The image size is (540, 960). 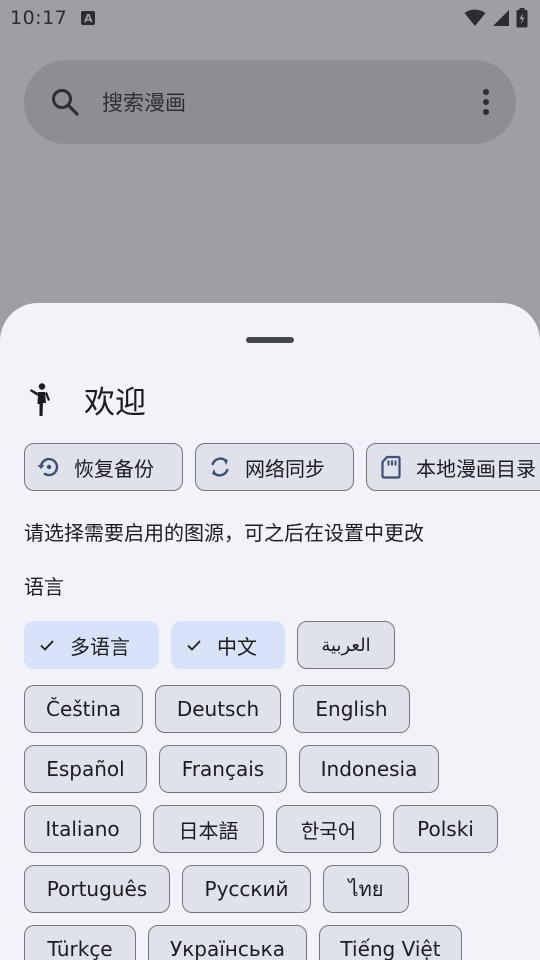 I want to click on status-icons, so click(x=496, y=18).